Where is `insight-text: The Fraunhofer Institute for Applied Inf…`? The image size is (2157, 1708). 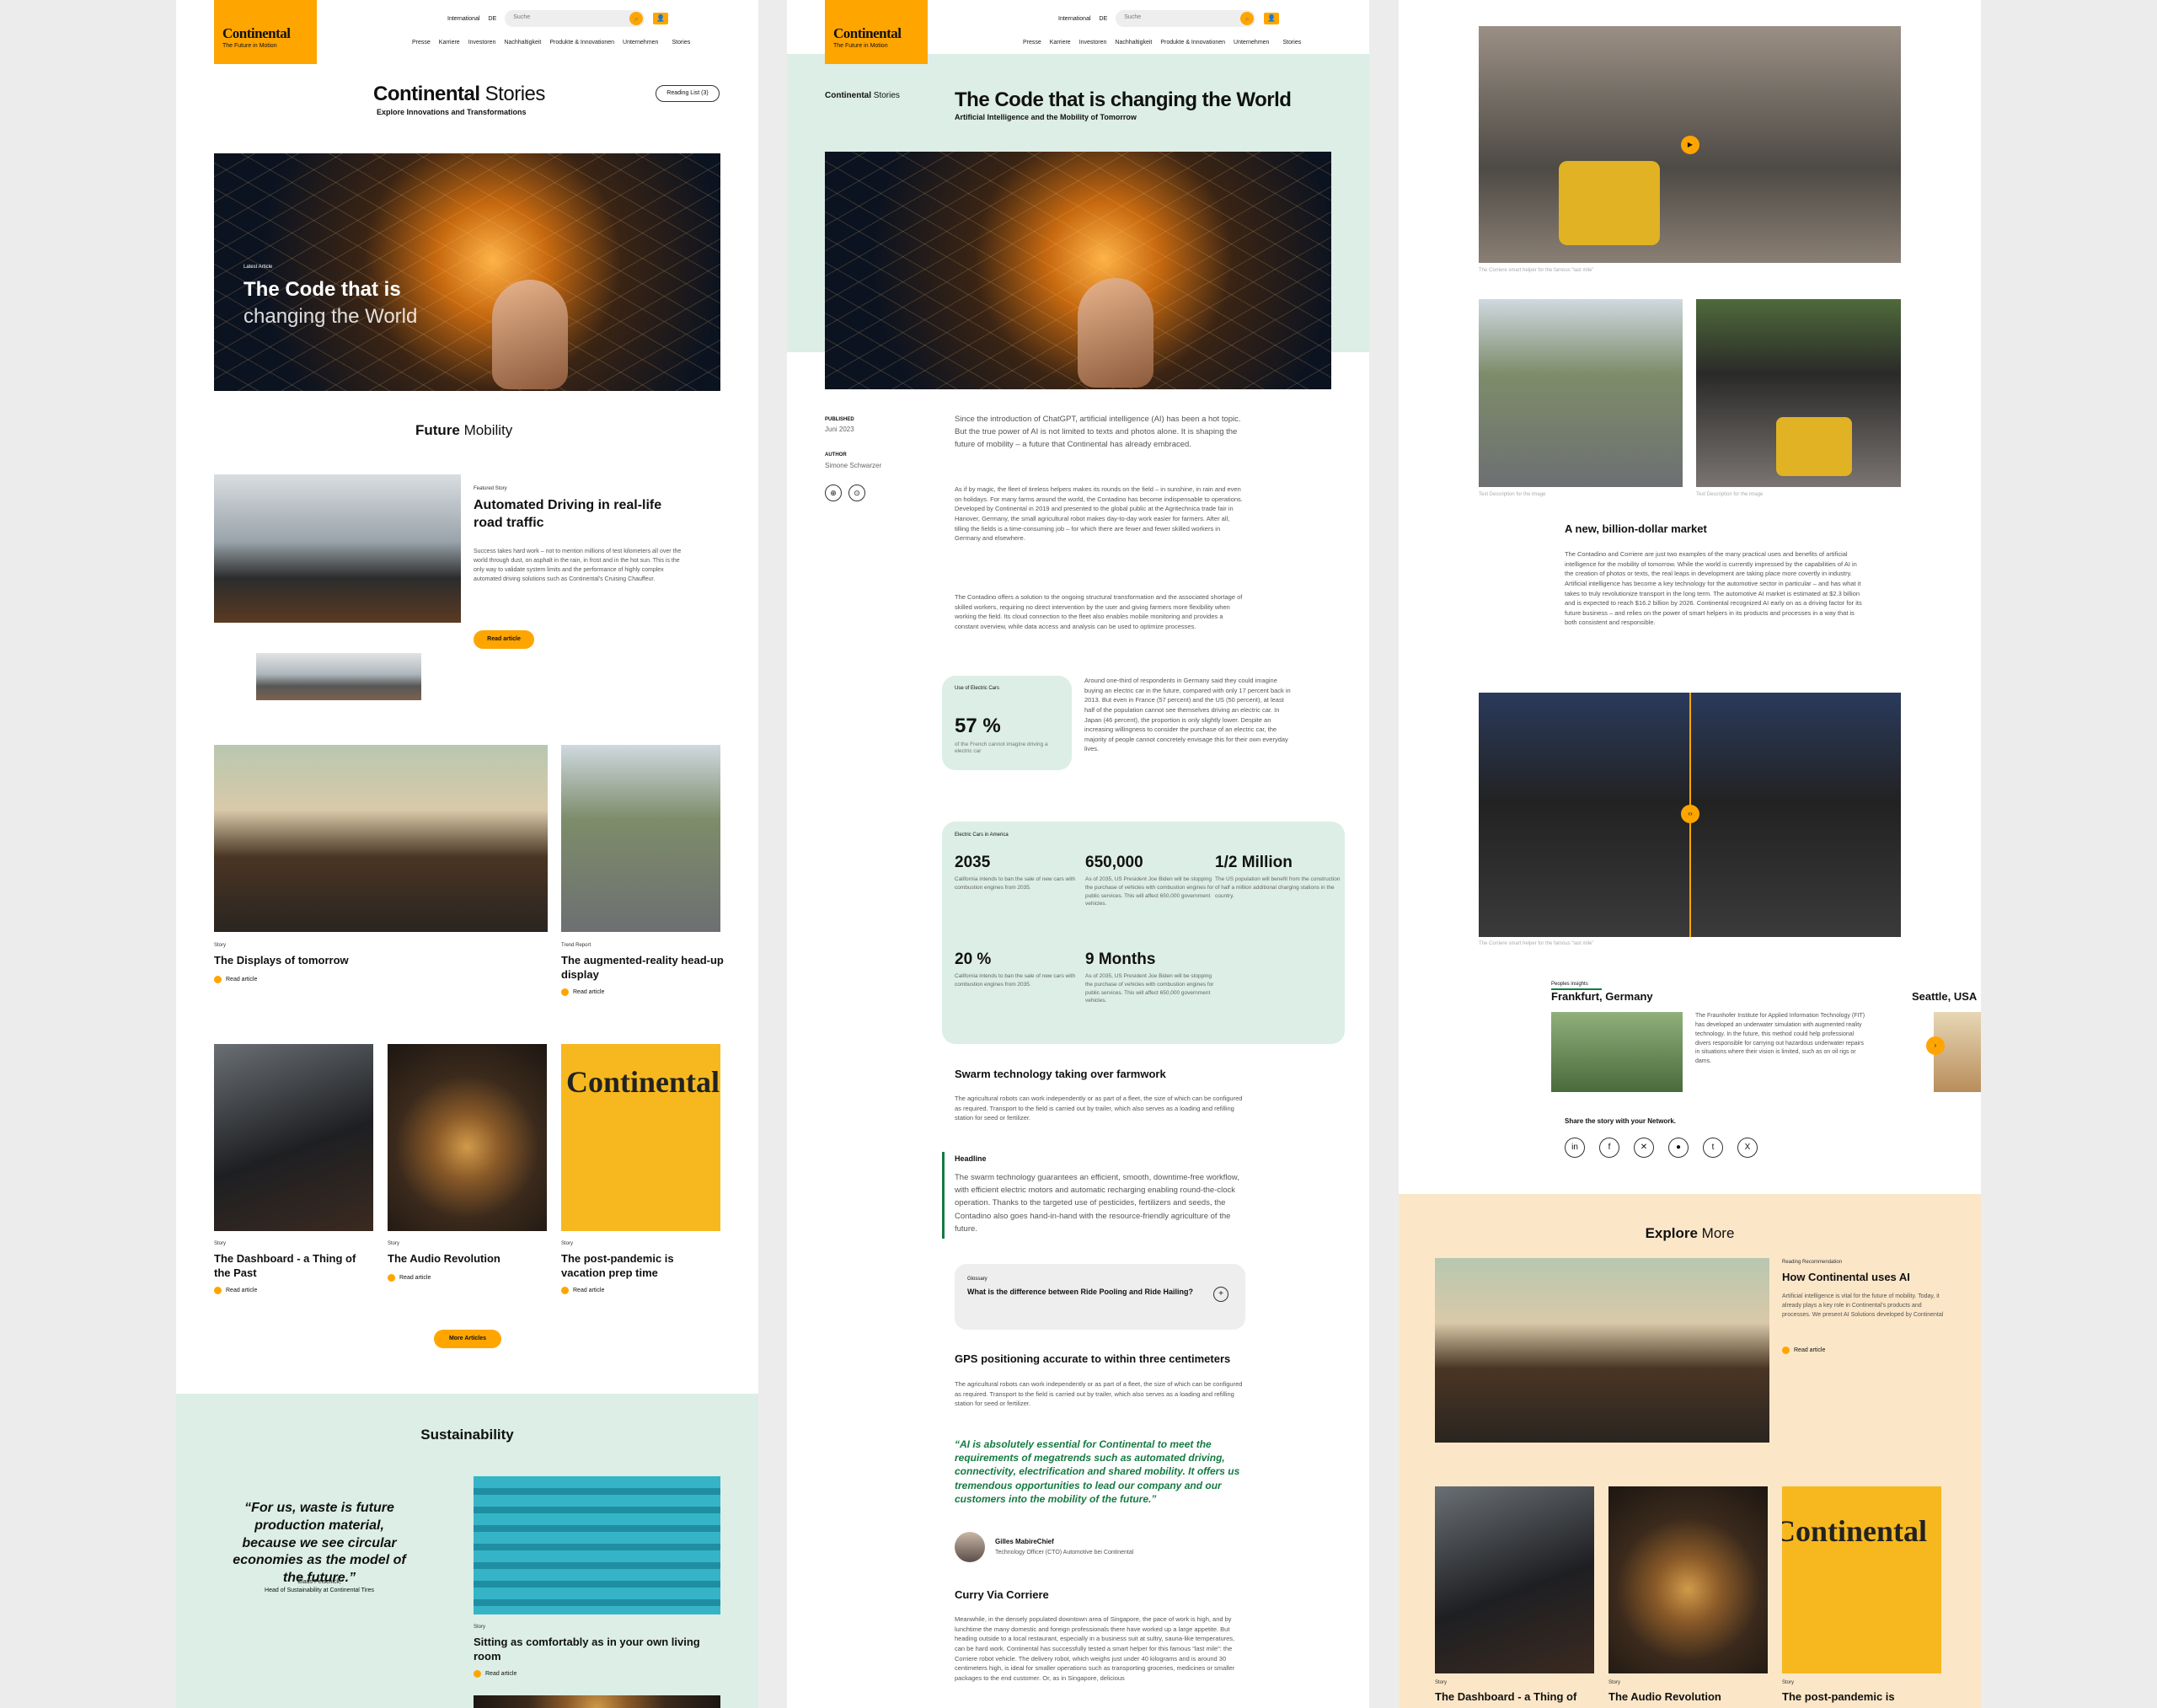
insight-text: The Fraunhofer Institute for Applied Inf… is located at coordinates (1780, 1039).